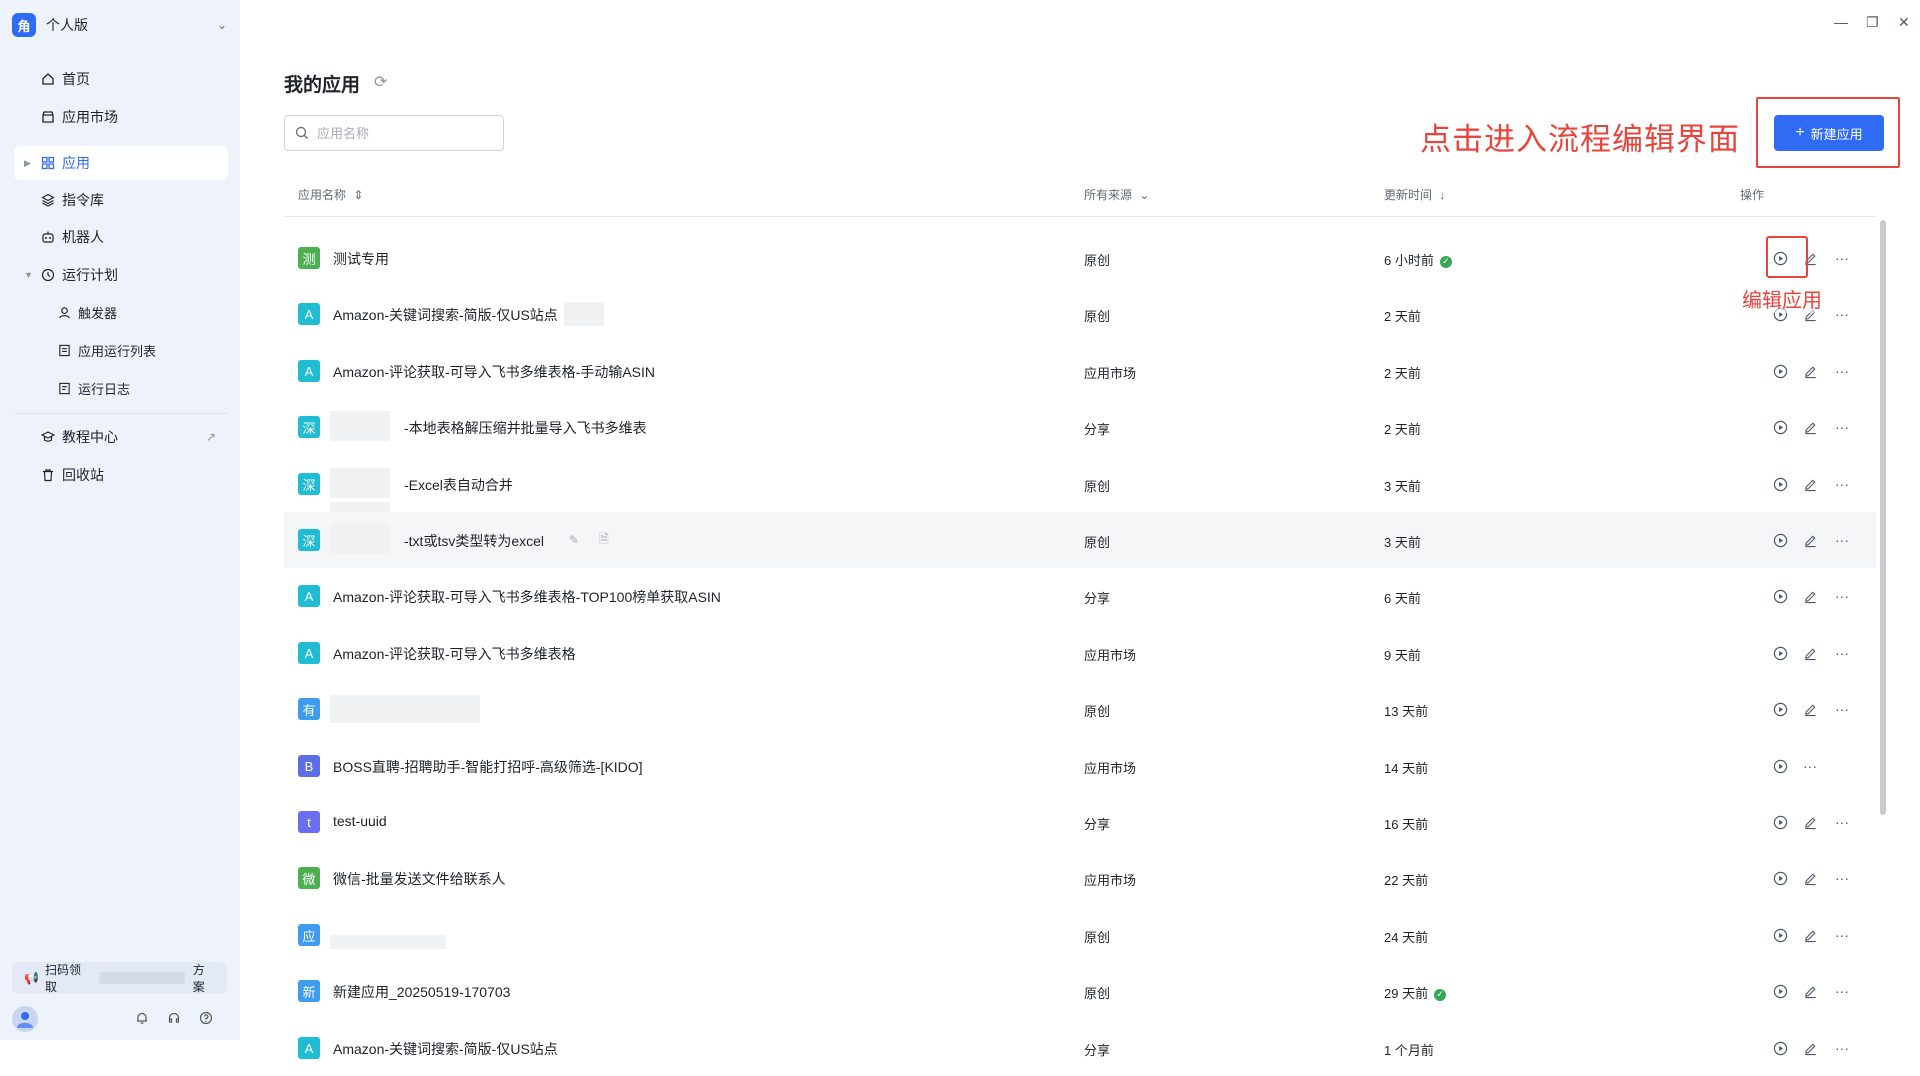  What do you see at coordinates (421, 992) in the screenshot?
I see `app-name: 新建应用_20250519-170703` at bounding box center [421, 992].